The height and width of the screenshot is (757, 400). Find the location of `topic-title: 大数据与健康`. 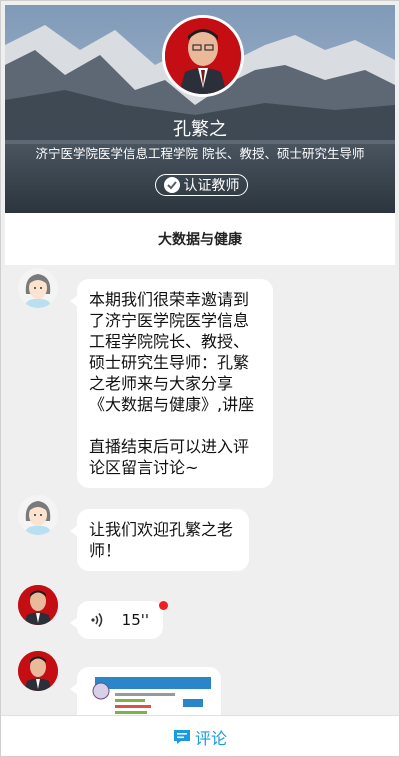

topic-title: 大数据与健康 is located at coordinates (200, 239).